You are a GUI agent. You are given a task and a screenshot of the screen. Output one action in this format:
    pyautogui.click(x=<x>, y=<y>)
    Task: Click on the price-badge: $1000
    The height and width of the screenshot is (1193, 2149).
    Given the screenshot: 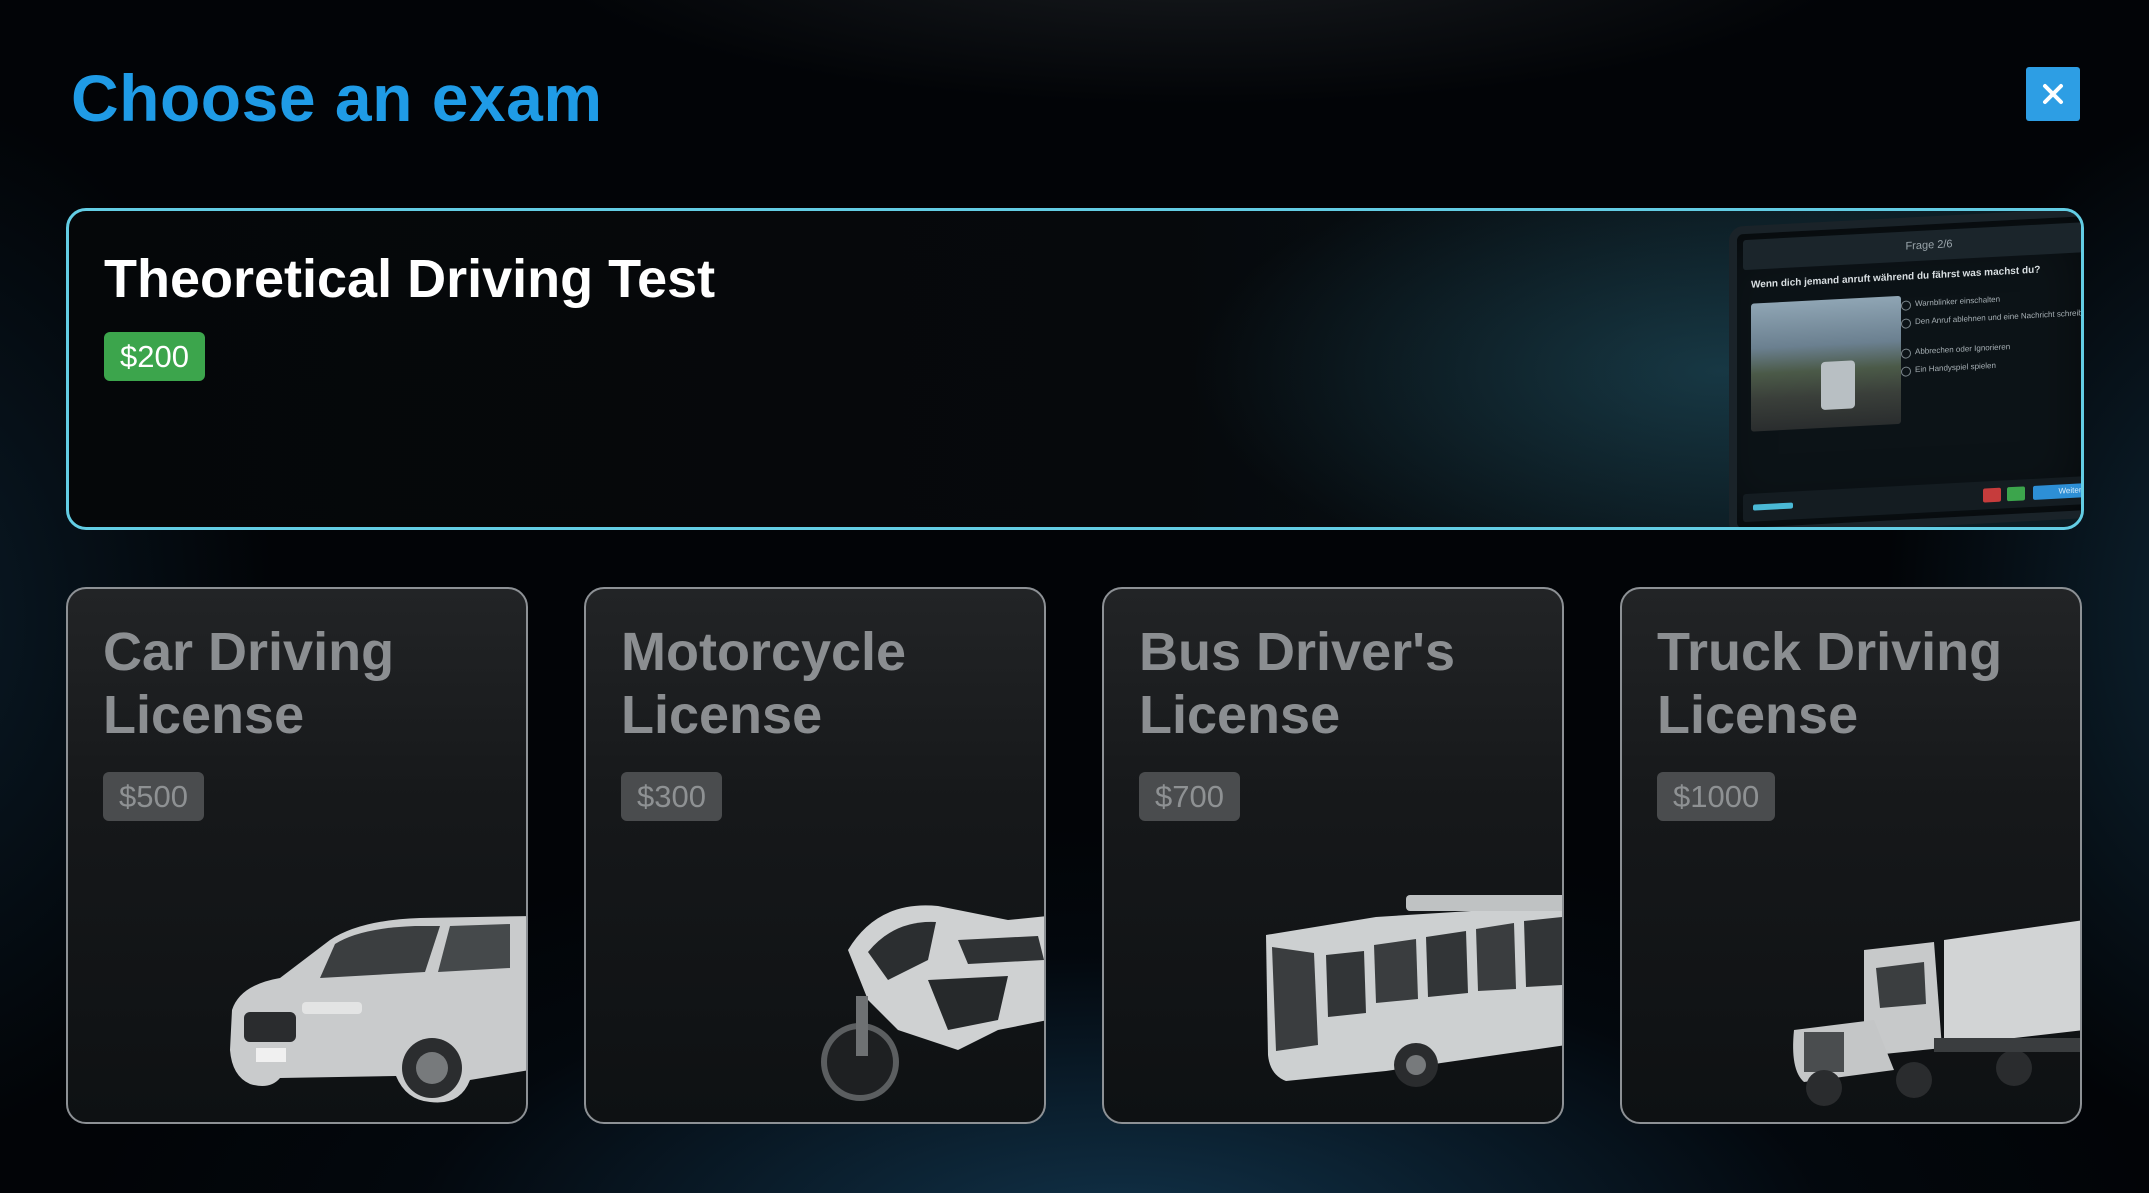 What is the action you would take?
    pyautogui.click(x=1716, y=796)
    